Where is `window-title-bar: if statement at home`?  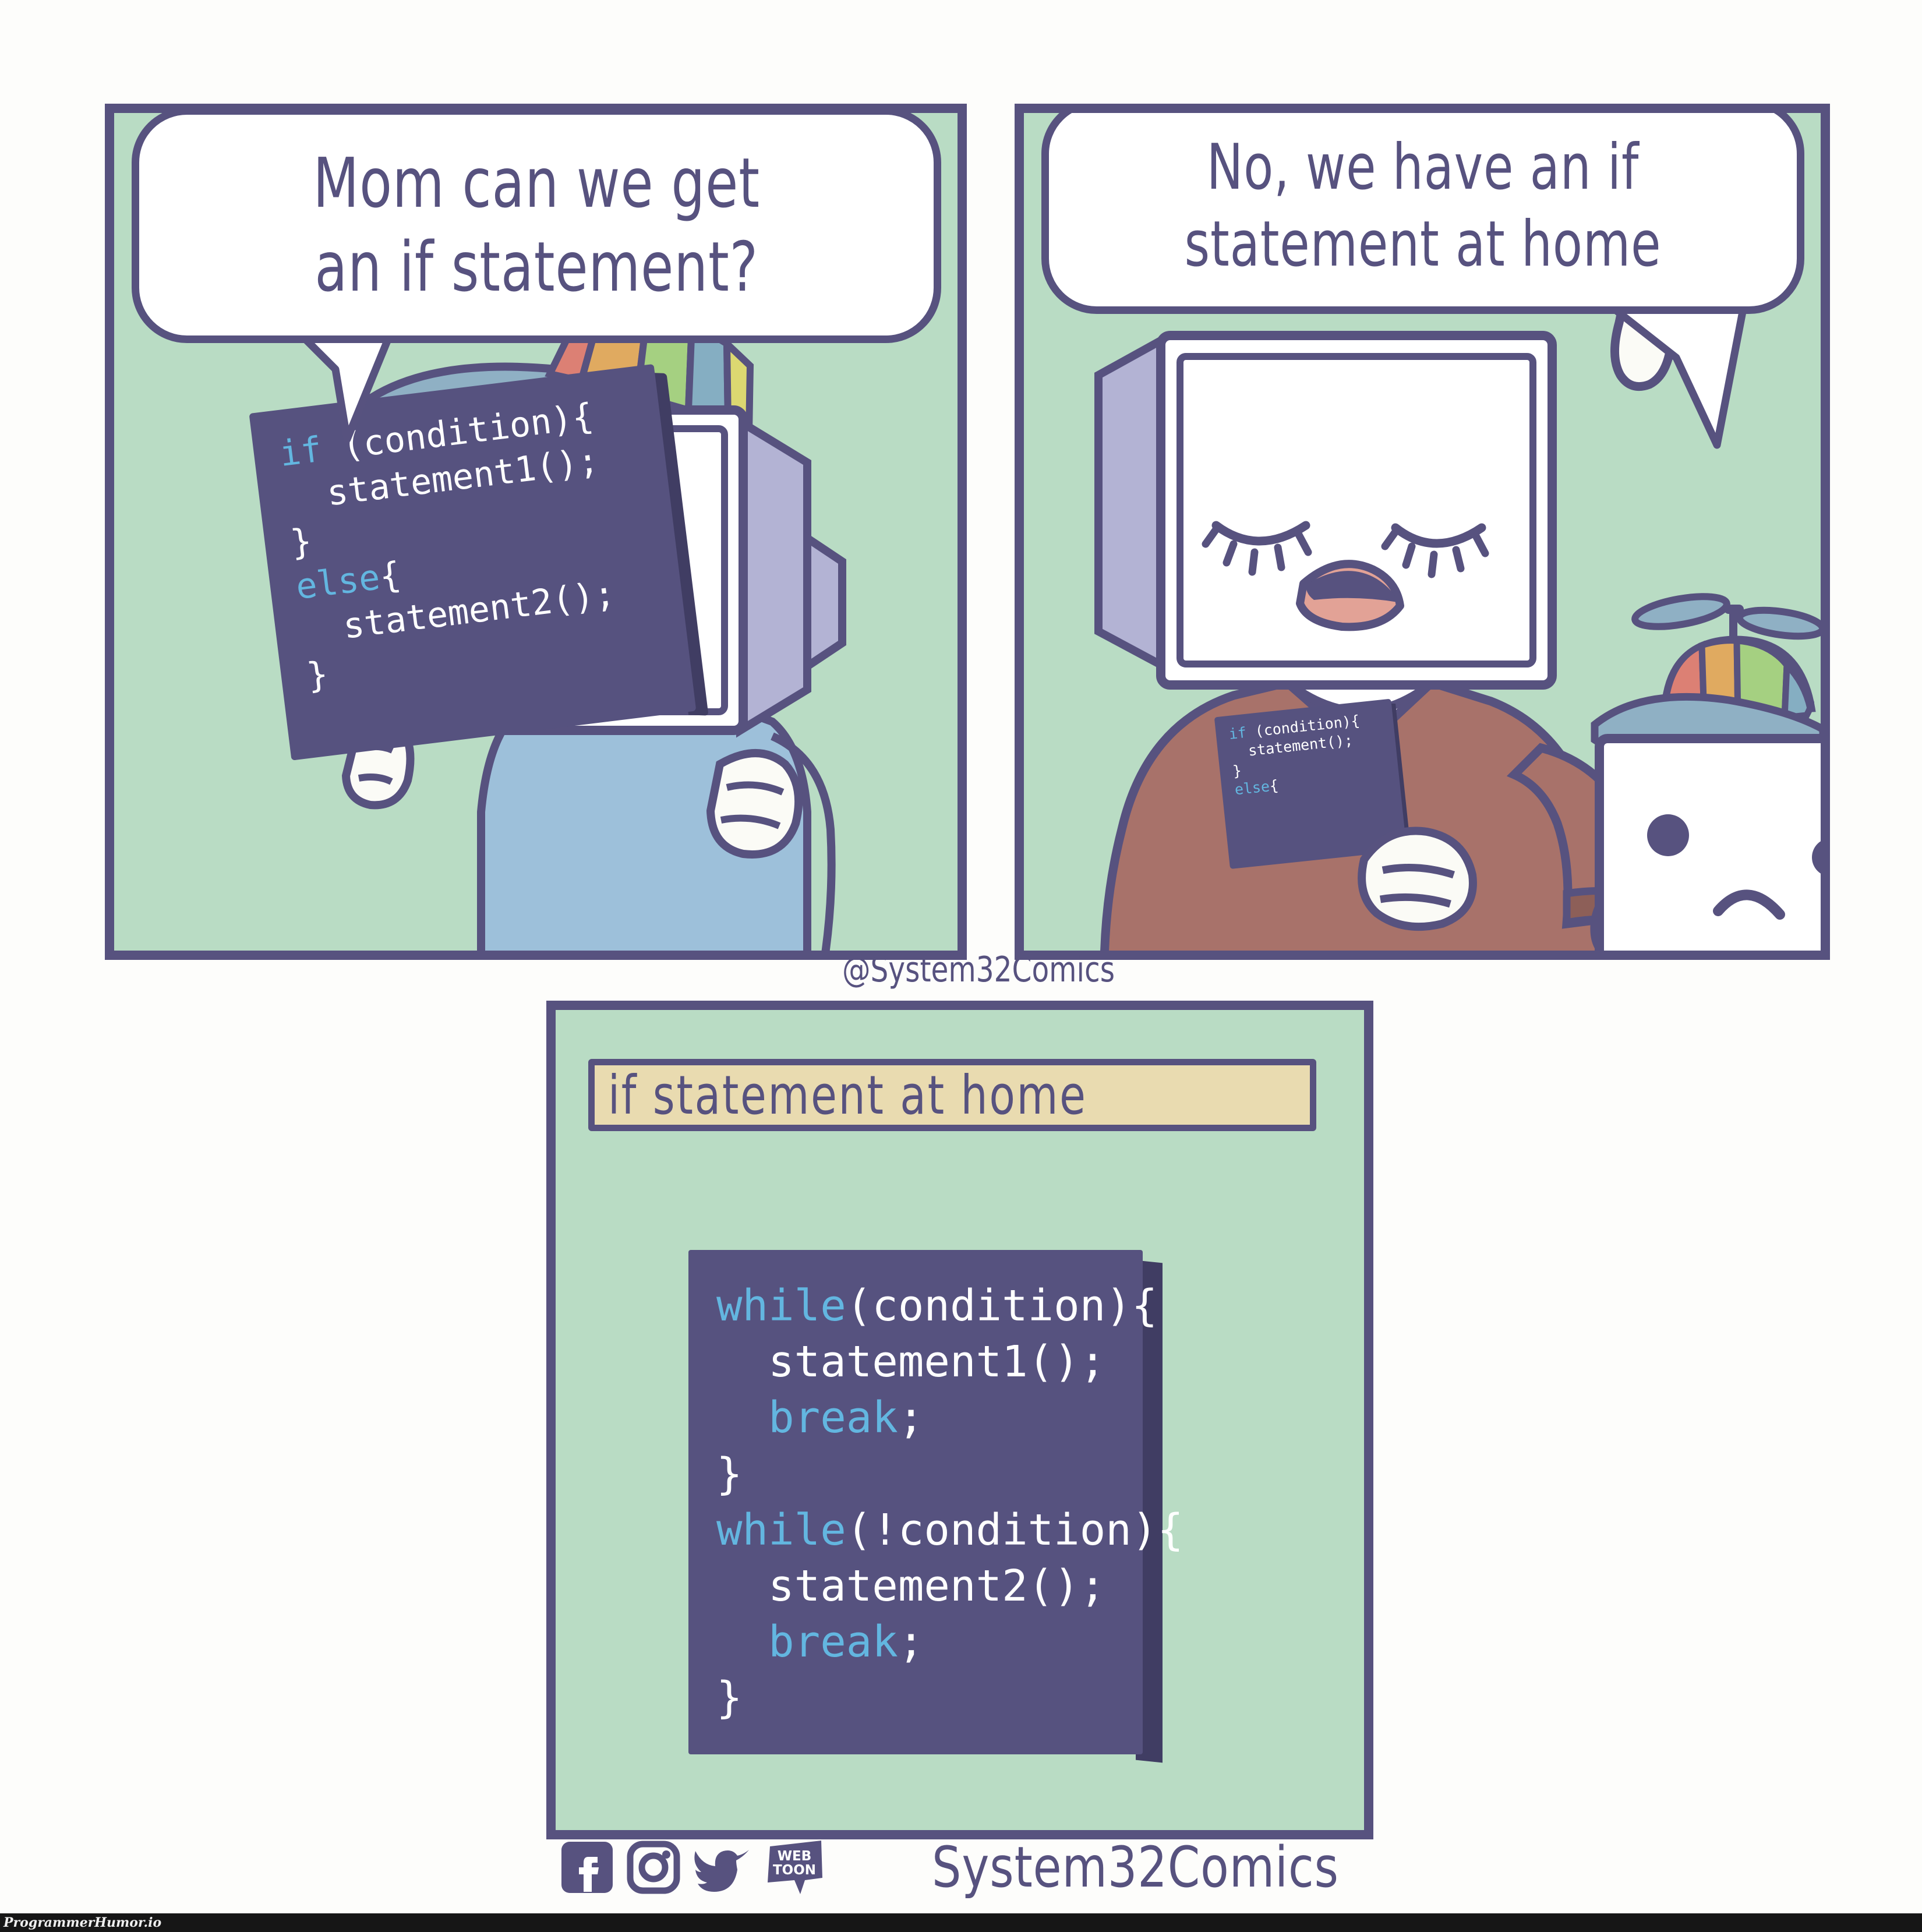
window-title-bar: if statement at home is located at coordinates (952, 1095).